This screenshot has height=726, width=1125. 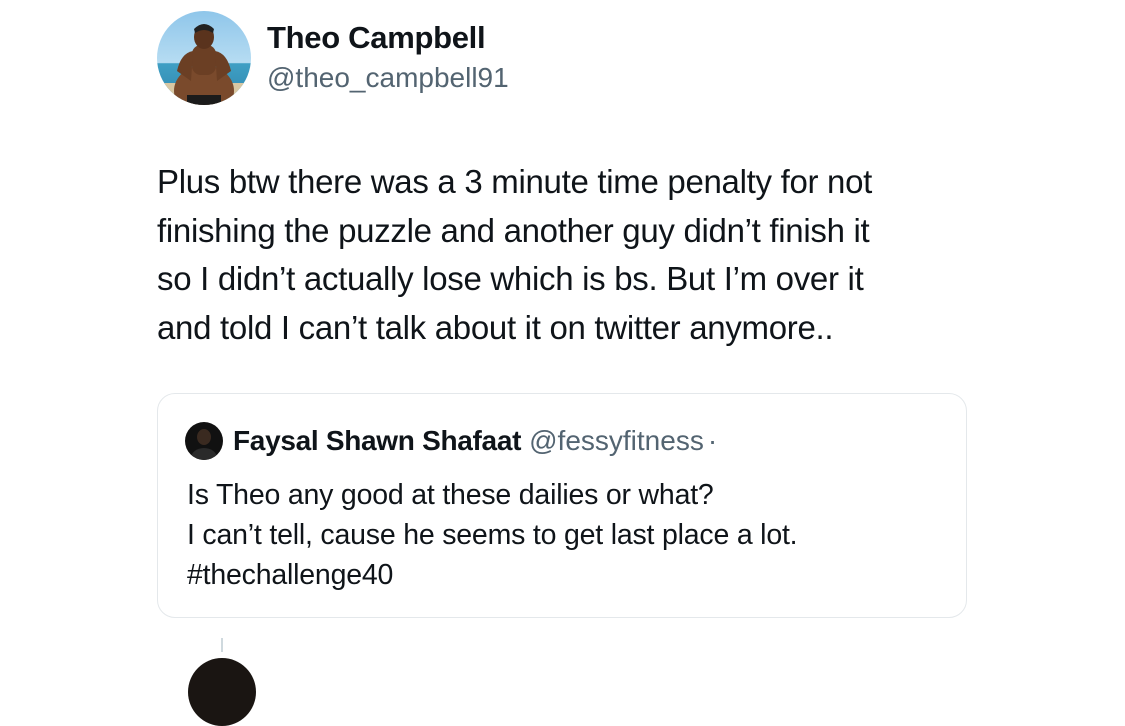 What do you see at coordinates (492, 575) in the screenshot?
I see `quoted-hashtag: #thechallenge40` at bounding box center [492, 575].